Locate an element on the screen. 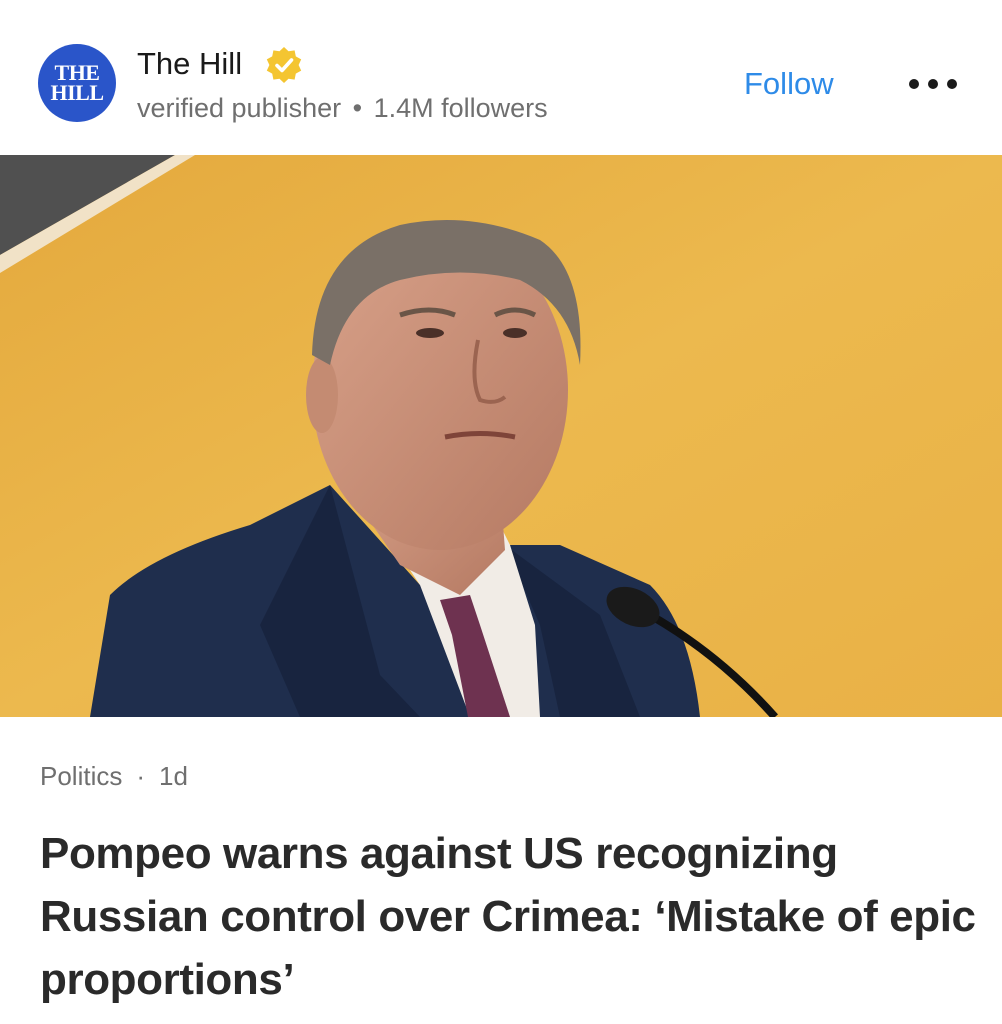 The image size is (1002, 1024). verified-badge-icon is located at coordinates (284, 65).